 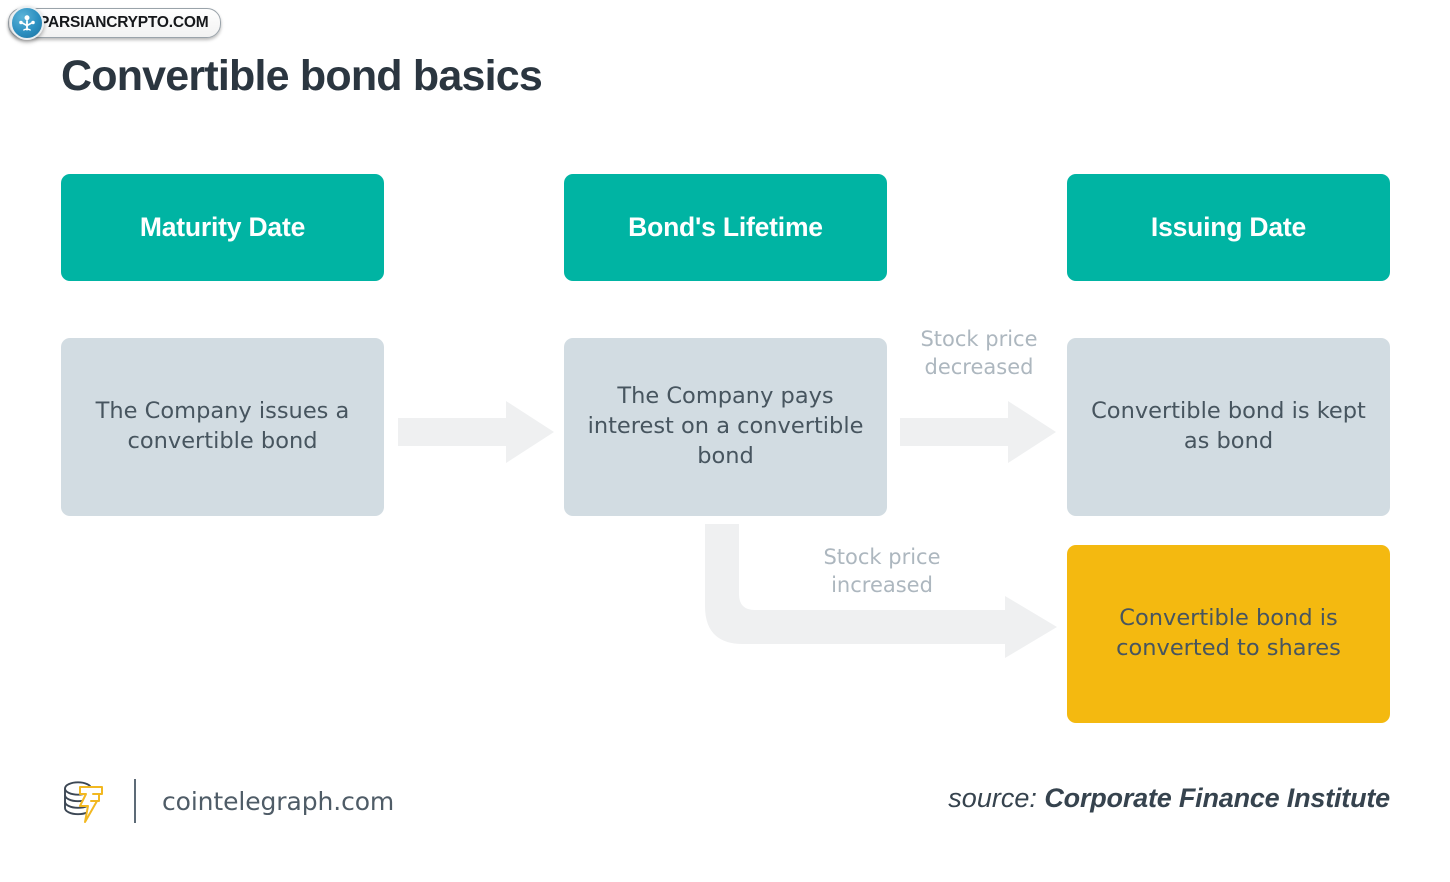 I want to click on arrow-issue-to-interest, so click(x=476, y=432).